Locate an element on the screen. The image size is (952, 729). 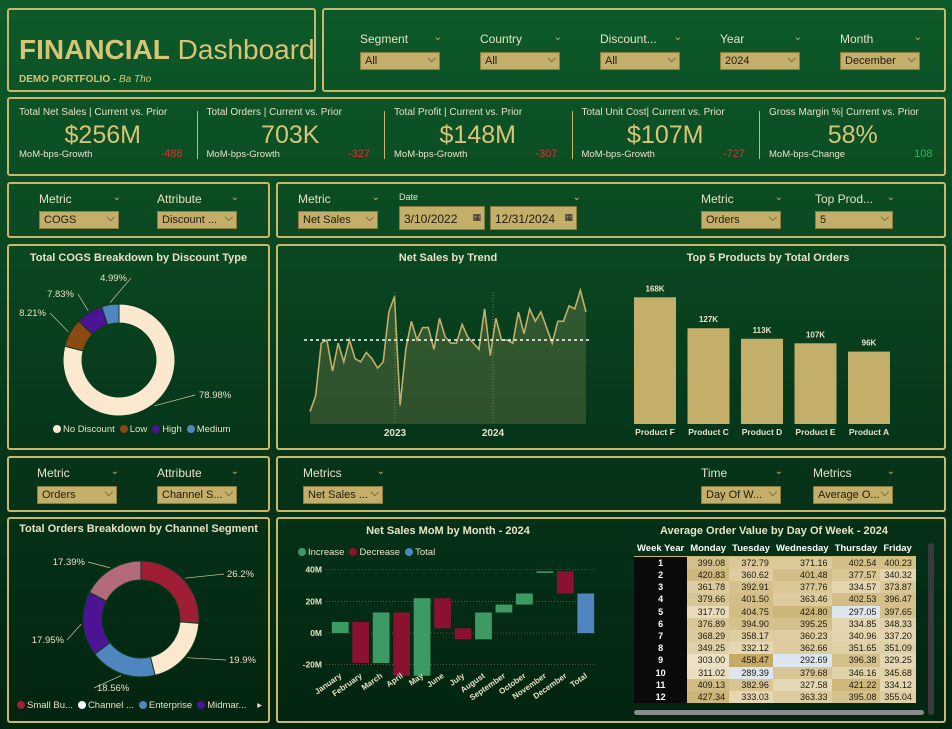
date-to-input: 12/31/2024 ▦ is located at coordinates (533, 218).